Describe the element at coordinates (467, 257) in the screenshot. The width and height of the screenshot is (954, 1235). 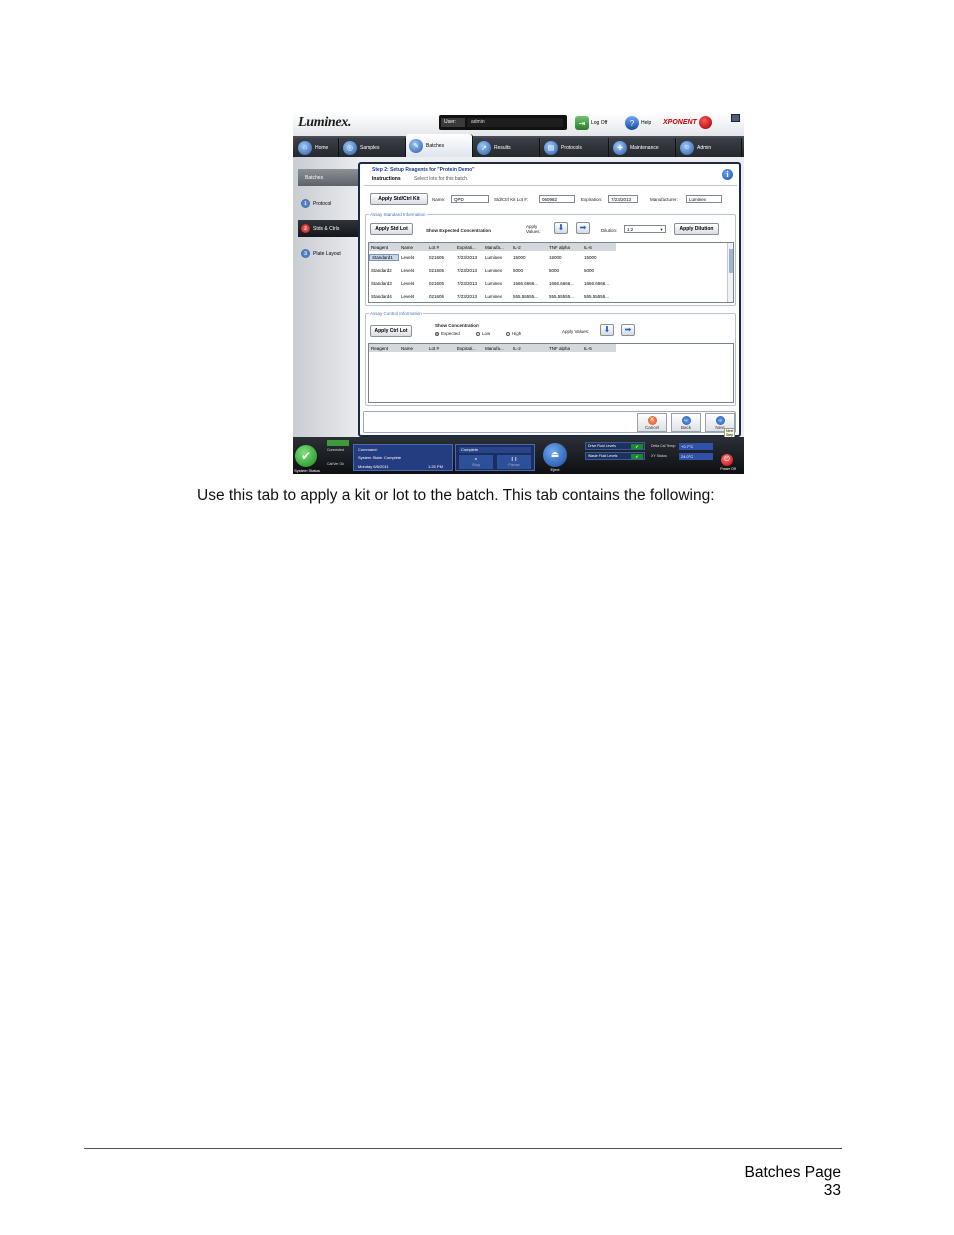
I see `table-cell: 7/23/2013` at that location.